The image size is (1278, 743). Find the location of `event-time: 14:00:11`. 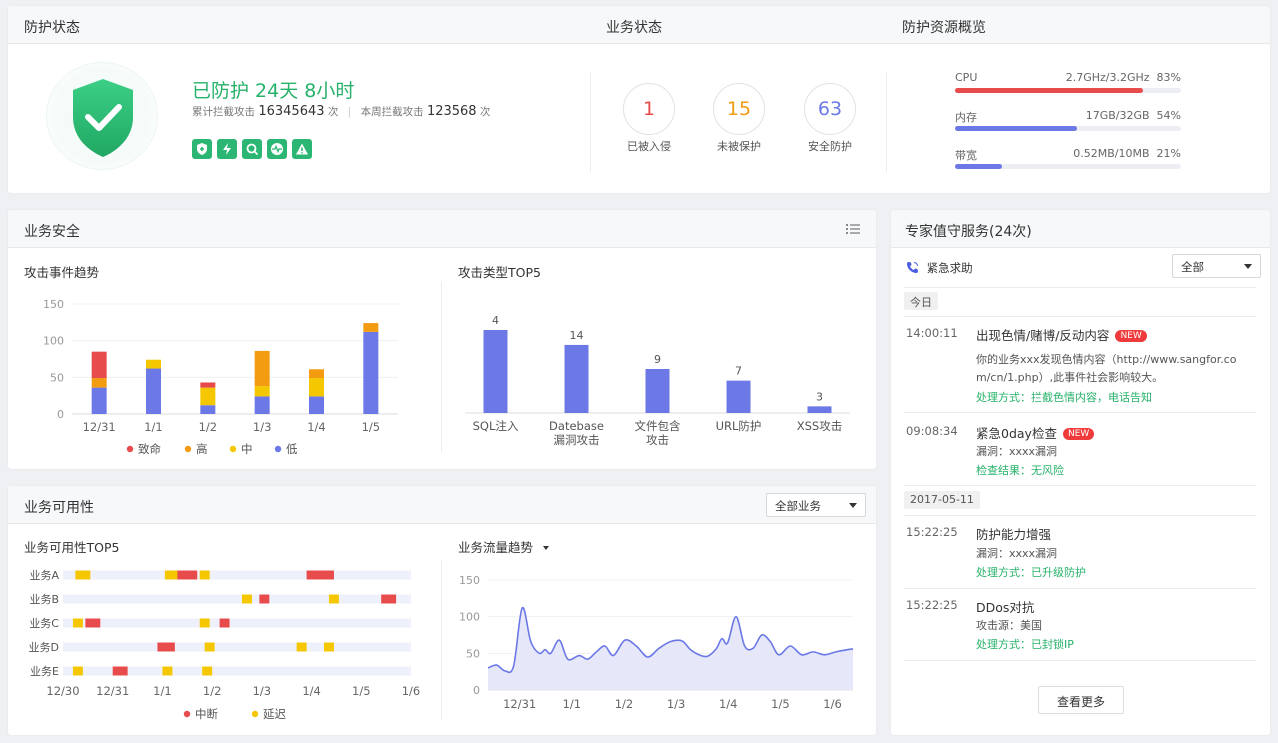

event-time: 14:00:11 is located at coordinates (932, 333).